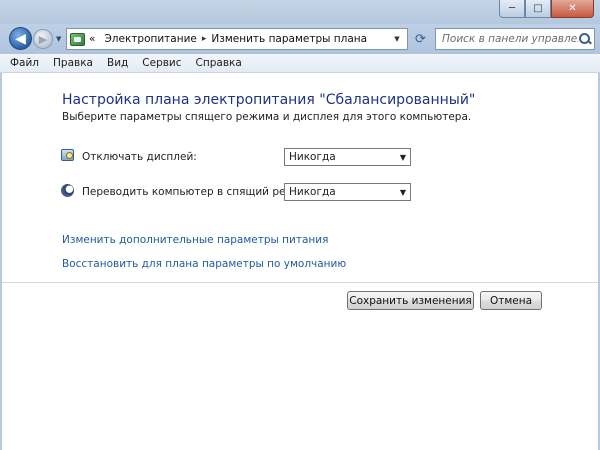  I want to click on search-box: Поиск в панели управления, so click(515, 39).